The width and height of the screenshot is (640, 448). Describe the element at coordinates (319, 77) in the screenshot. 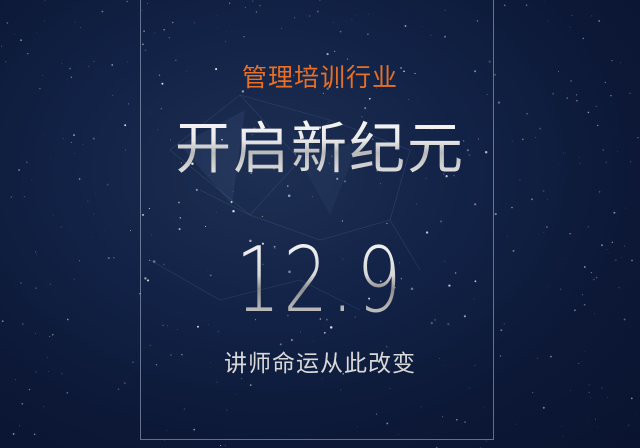

I see `poster-subtitle: 管理培训行业` at that location.